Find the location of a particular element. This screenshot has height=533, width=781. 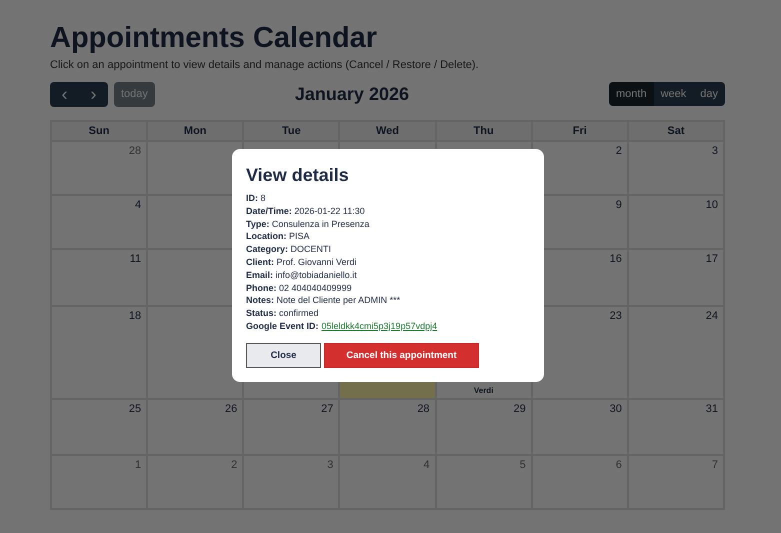

day-cell: 25 is located at coordinates (99, 427).